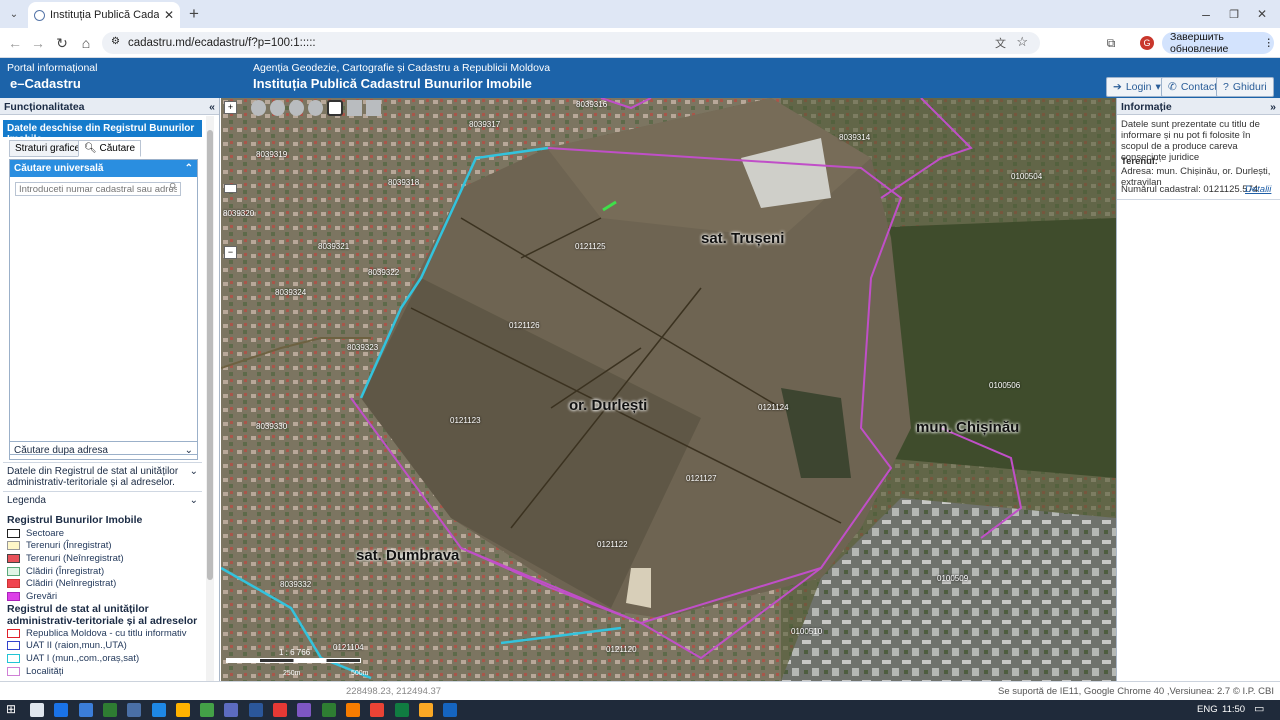  What do you see at coordinates (15, 43) in the screenshot?
I see `back-icon: ←` at bounding box center [15, 43].